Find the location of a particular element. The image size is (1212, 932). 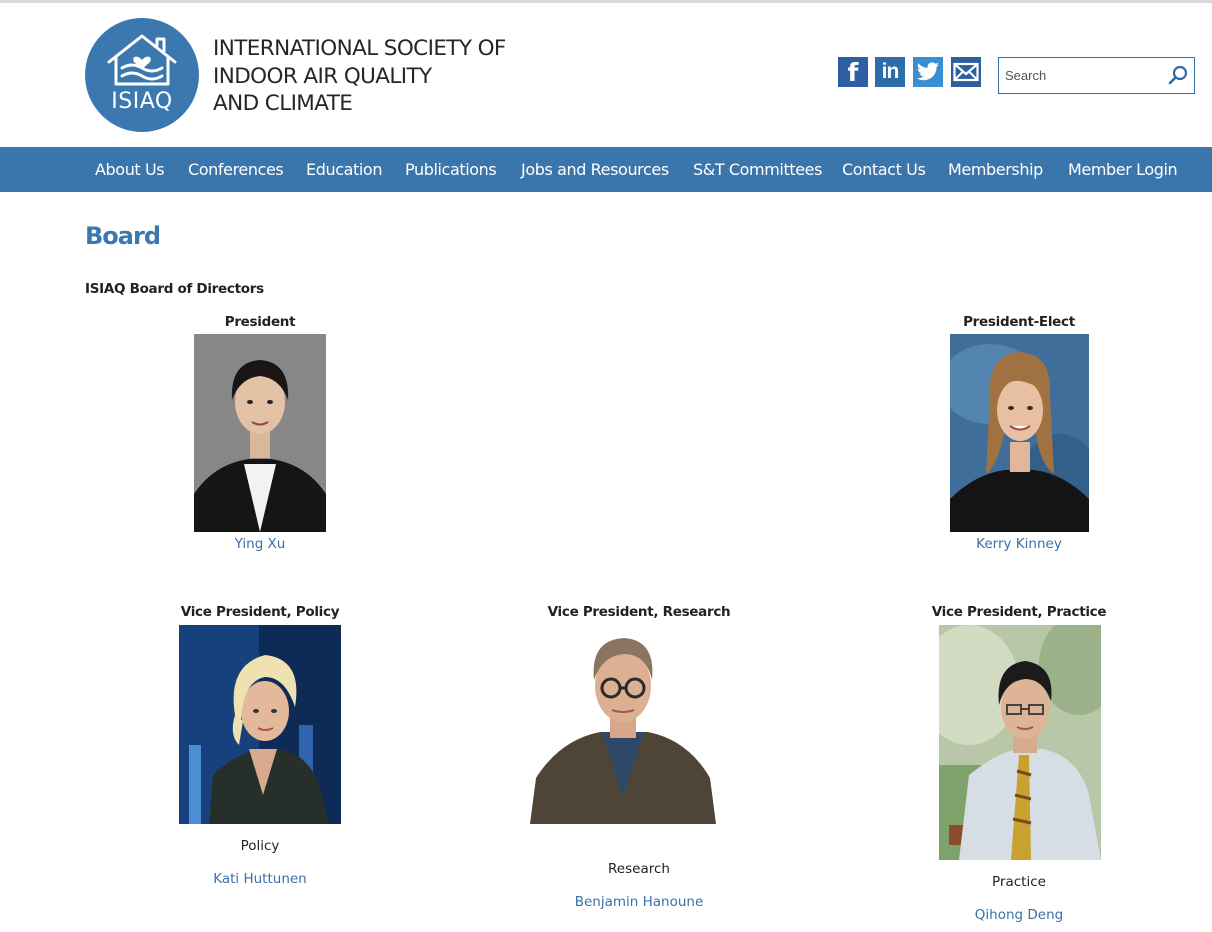

vp-practice-subrole: Practice is located at coordinates (1019, 882).